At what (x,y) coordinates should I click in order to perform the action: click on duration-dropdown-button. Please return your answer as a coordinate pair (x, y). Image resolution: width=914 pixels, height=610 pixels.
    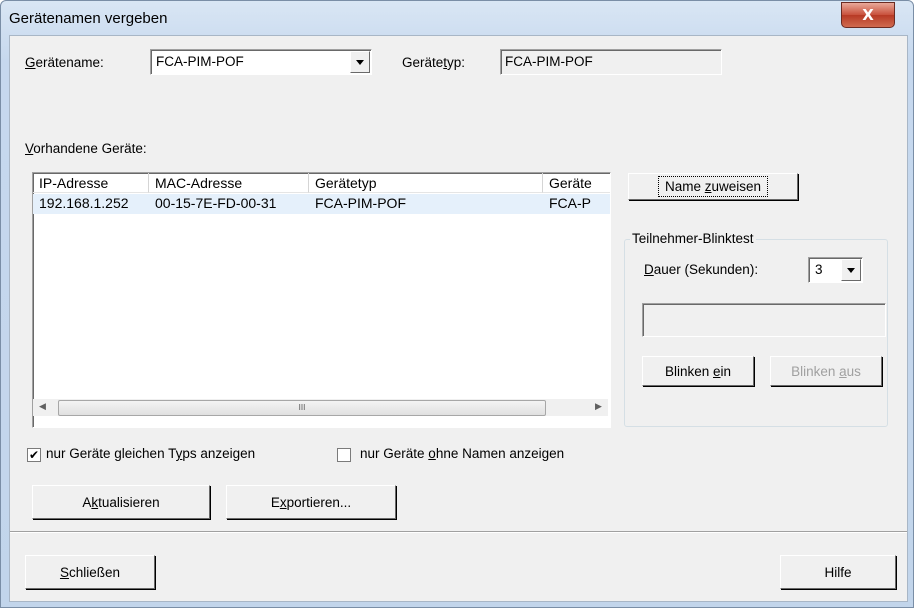
    Looking at the image, I should click on (851, 270).